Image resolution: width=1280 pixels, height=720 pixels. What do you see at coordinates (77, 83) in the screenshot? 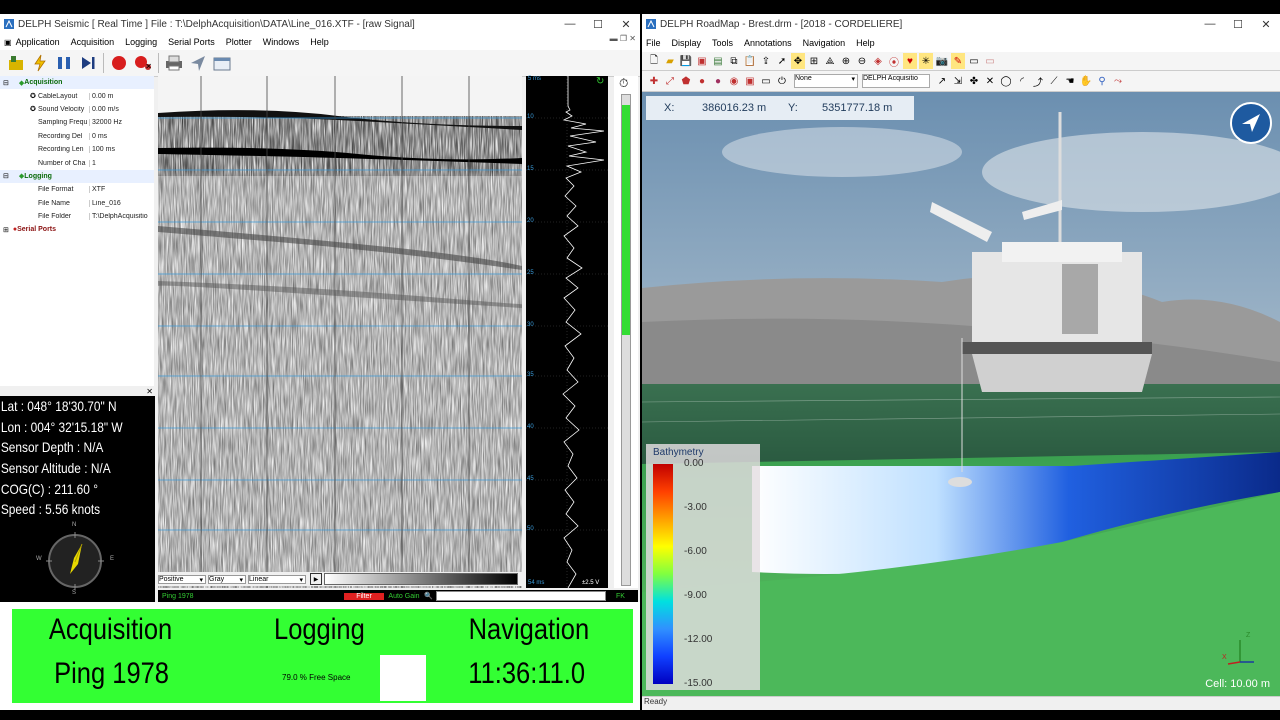
I see `tree-group-acquisition: ⊟ ◆ Acquisition` at bounding box center [77, 83].